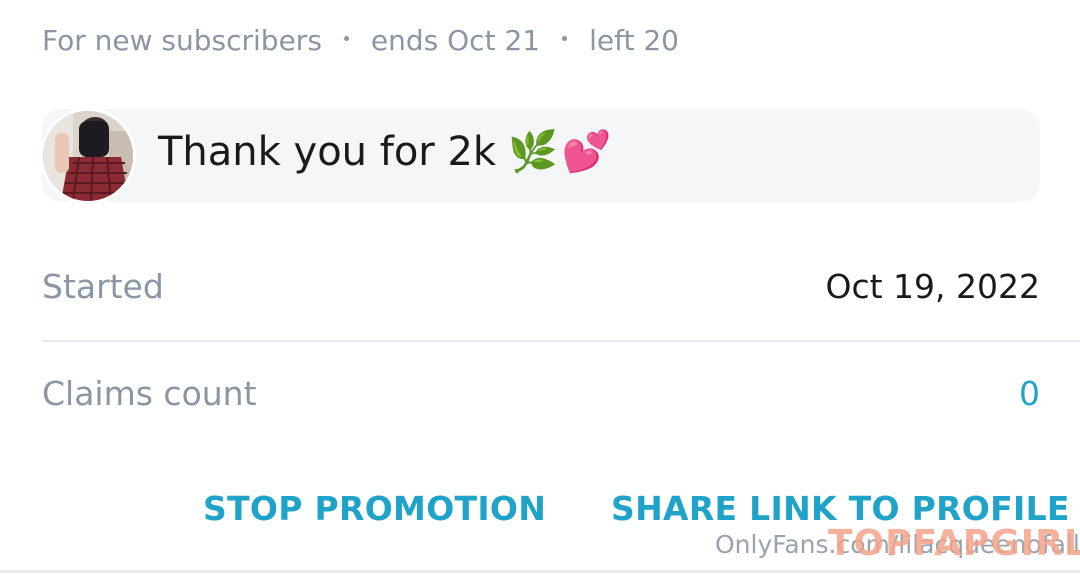  I want to click on ends-text: ends Oct 21, so click(455, 40).